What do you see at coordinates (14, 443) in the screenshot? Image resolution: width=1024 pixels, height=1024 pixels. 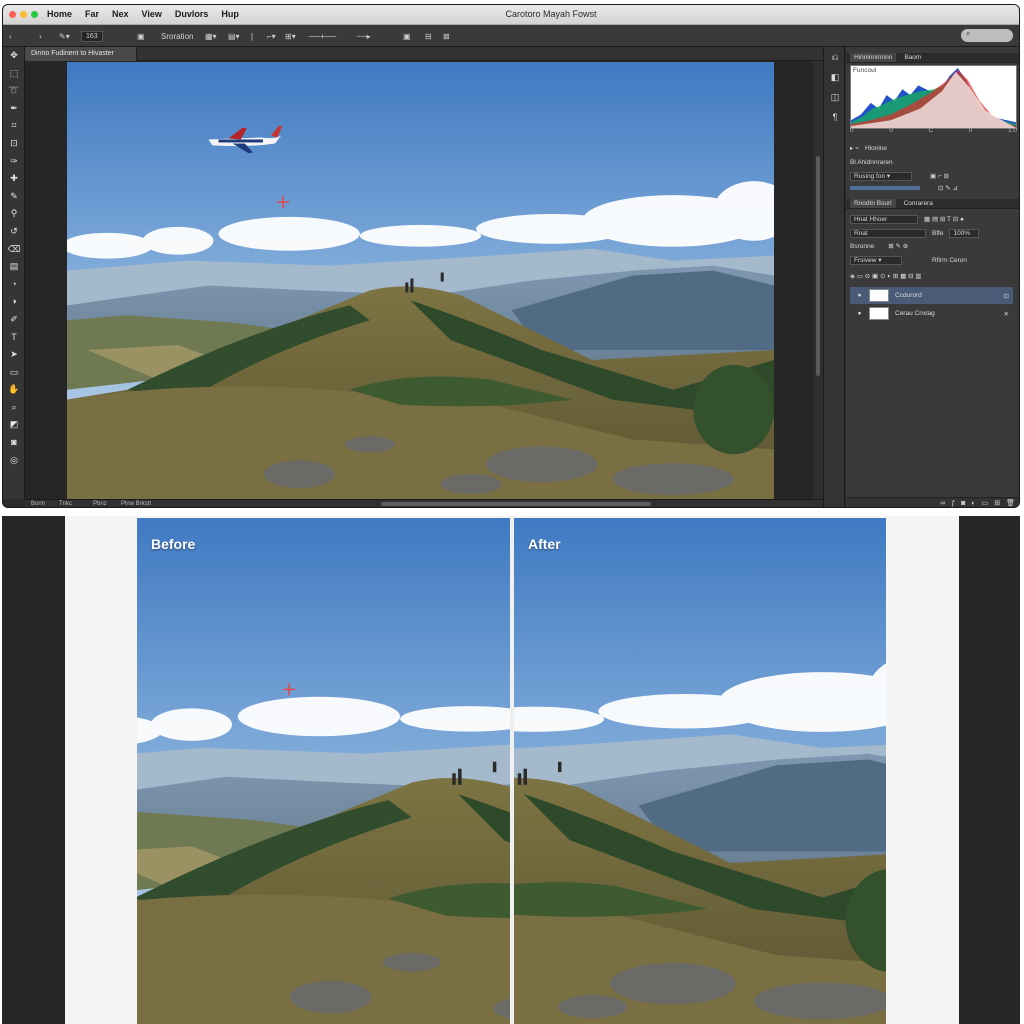 I see `quick-mask-icon: ◙` at bounding box center [14, 443].